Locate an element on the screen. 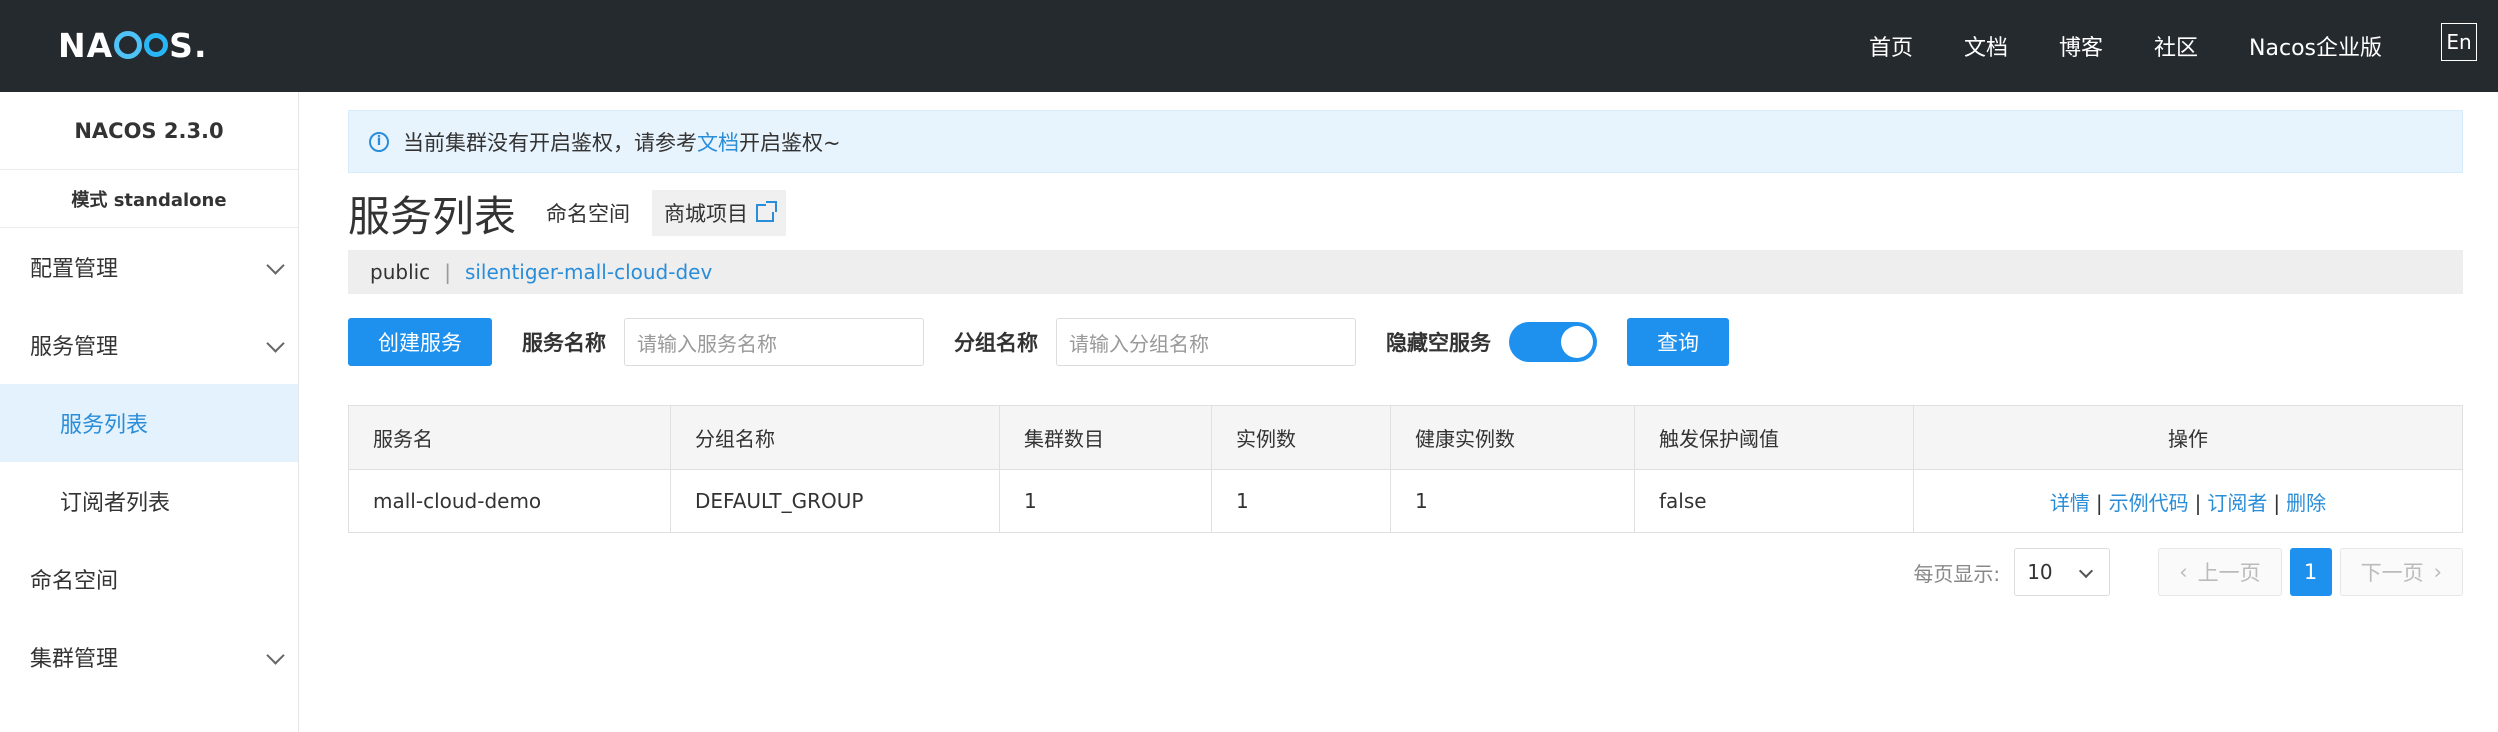  sidebar-item-service-management: 服务管理 is located at coordinates (149, 345).